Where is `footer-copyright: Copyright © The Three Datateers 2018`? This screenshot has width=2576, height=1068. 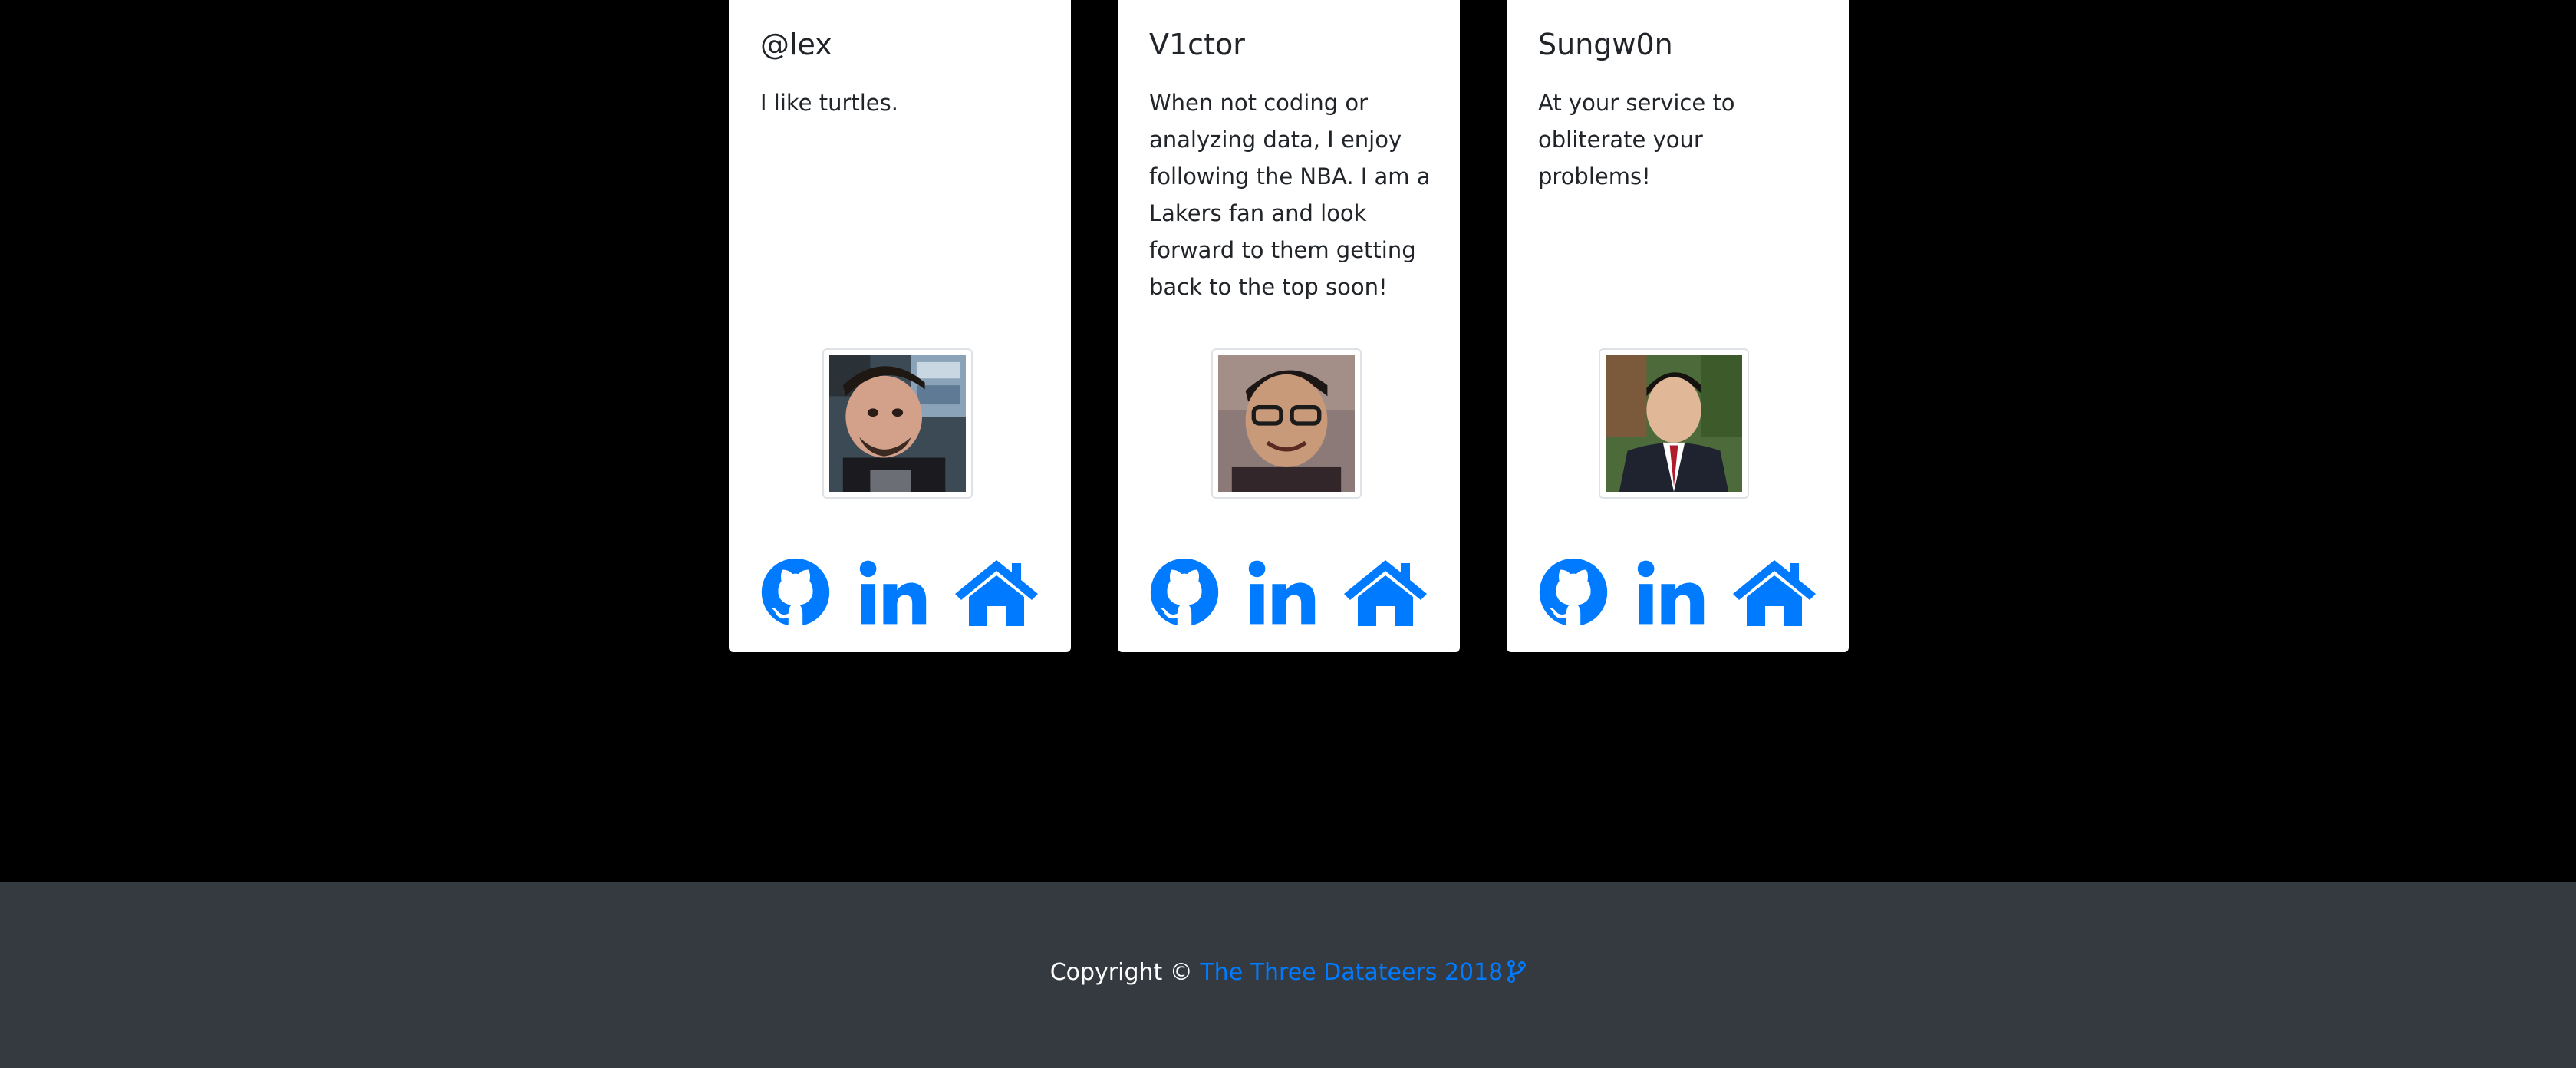
footer-copyright: Copyright © The Three Datateers 2018 is located at coordinates (1288, 973).